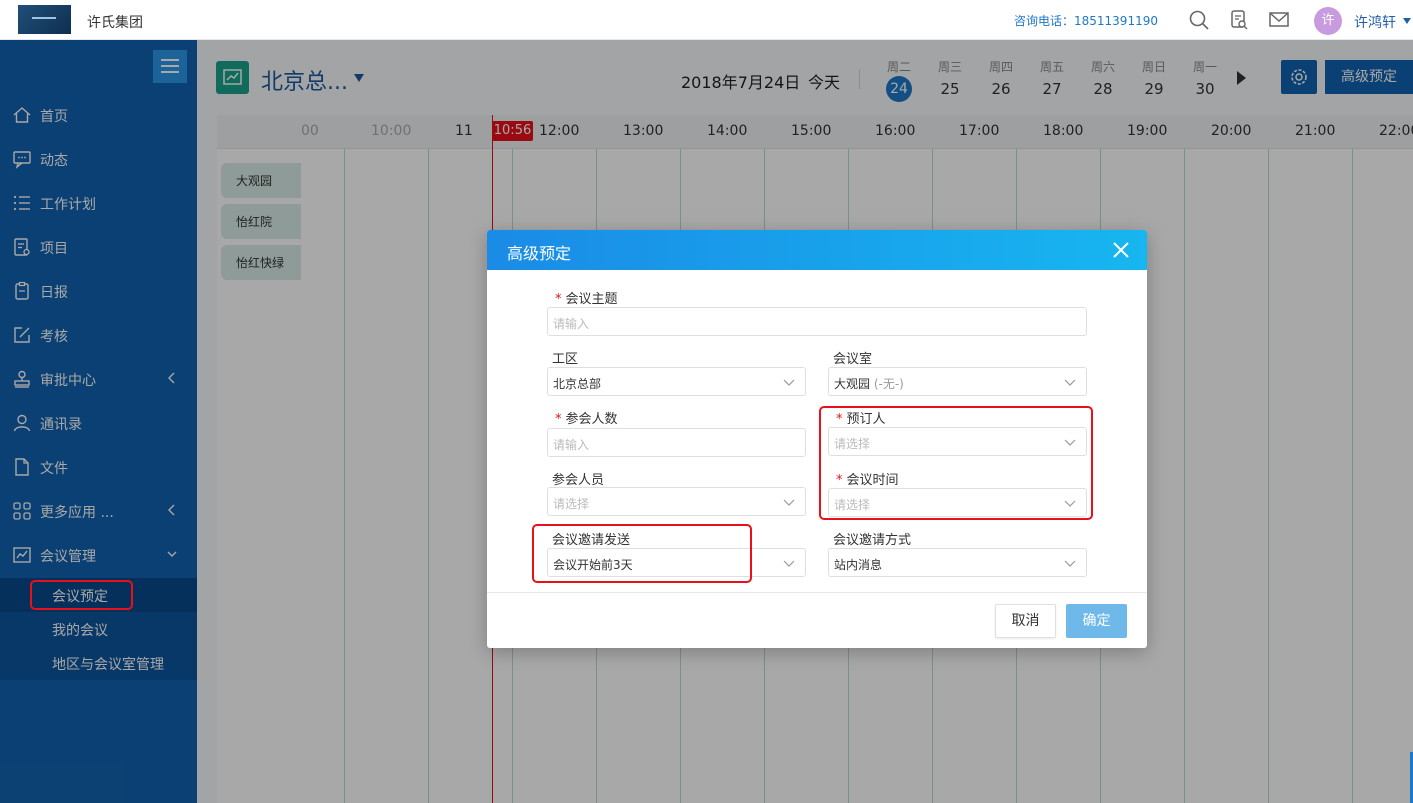 This screenshot has width=1413, height=803. Describe the element at coordinates (1279, 20) in the screenshot. I see `mail-icon` at that location.